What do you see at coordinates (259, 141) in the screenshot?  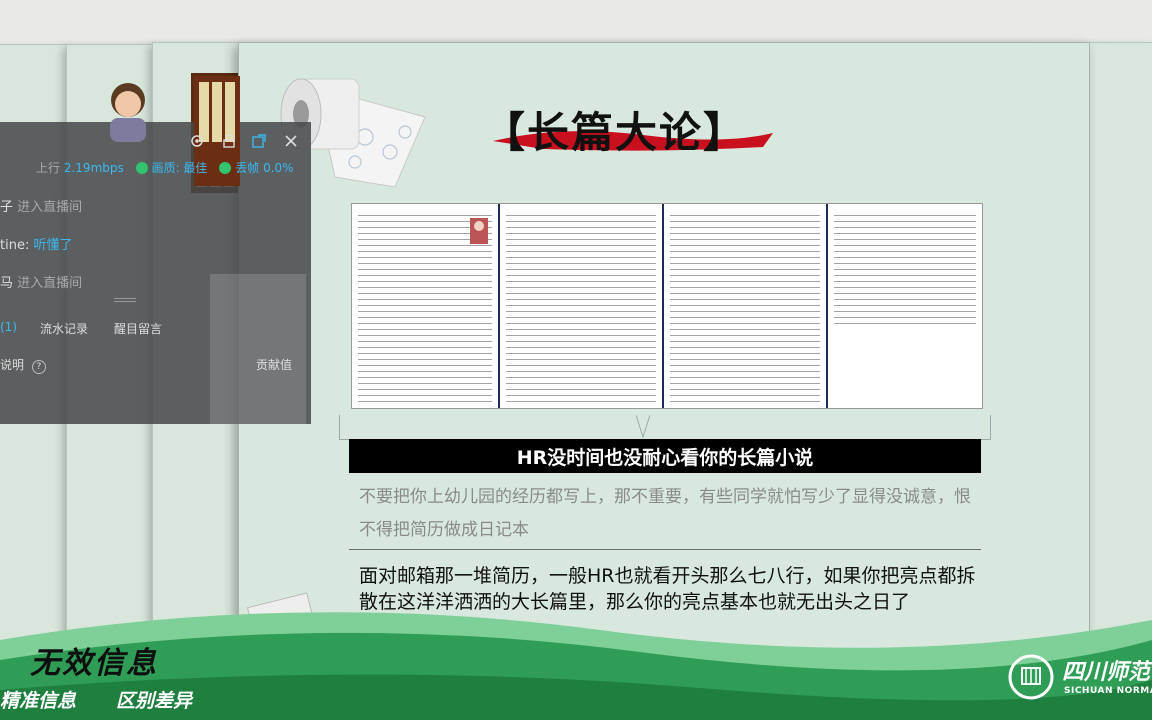 I see `popout-icon` at bounding box center [259, 141].